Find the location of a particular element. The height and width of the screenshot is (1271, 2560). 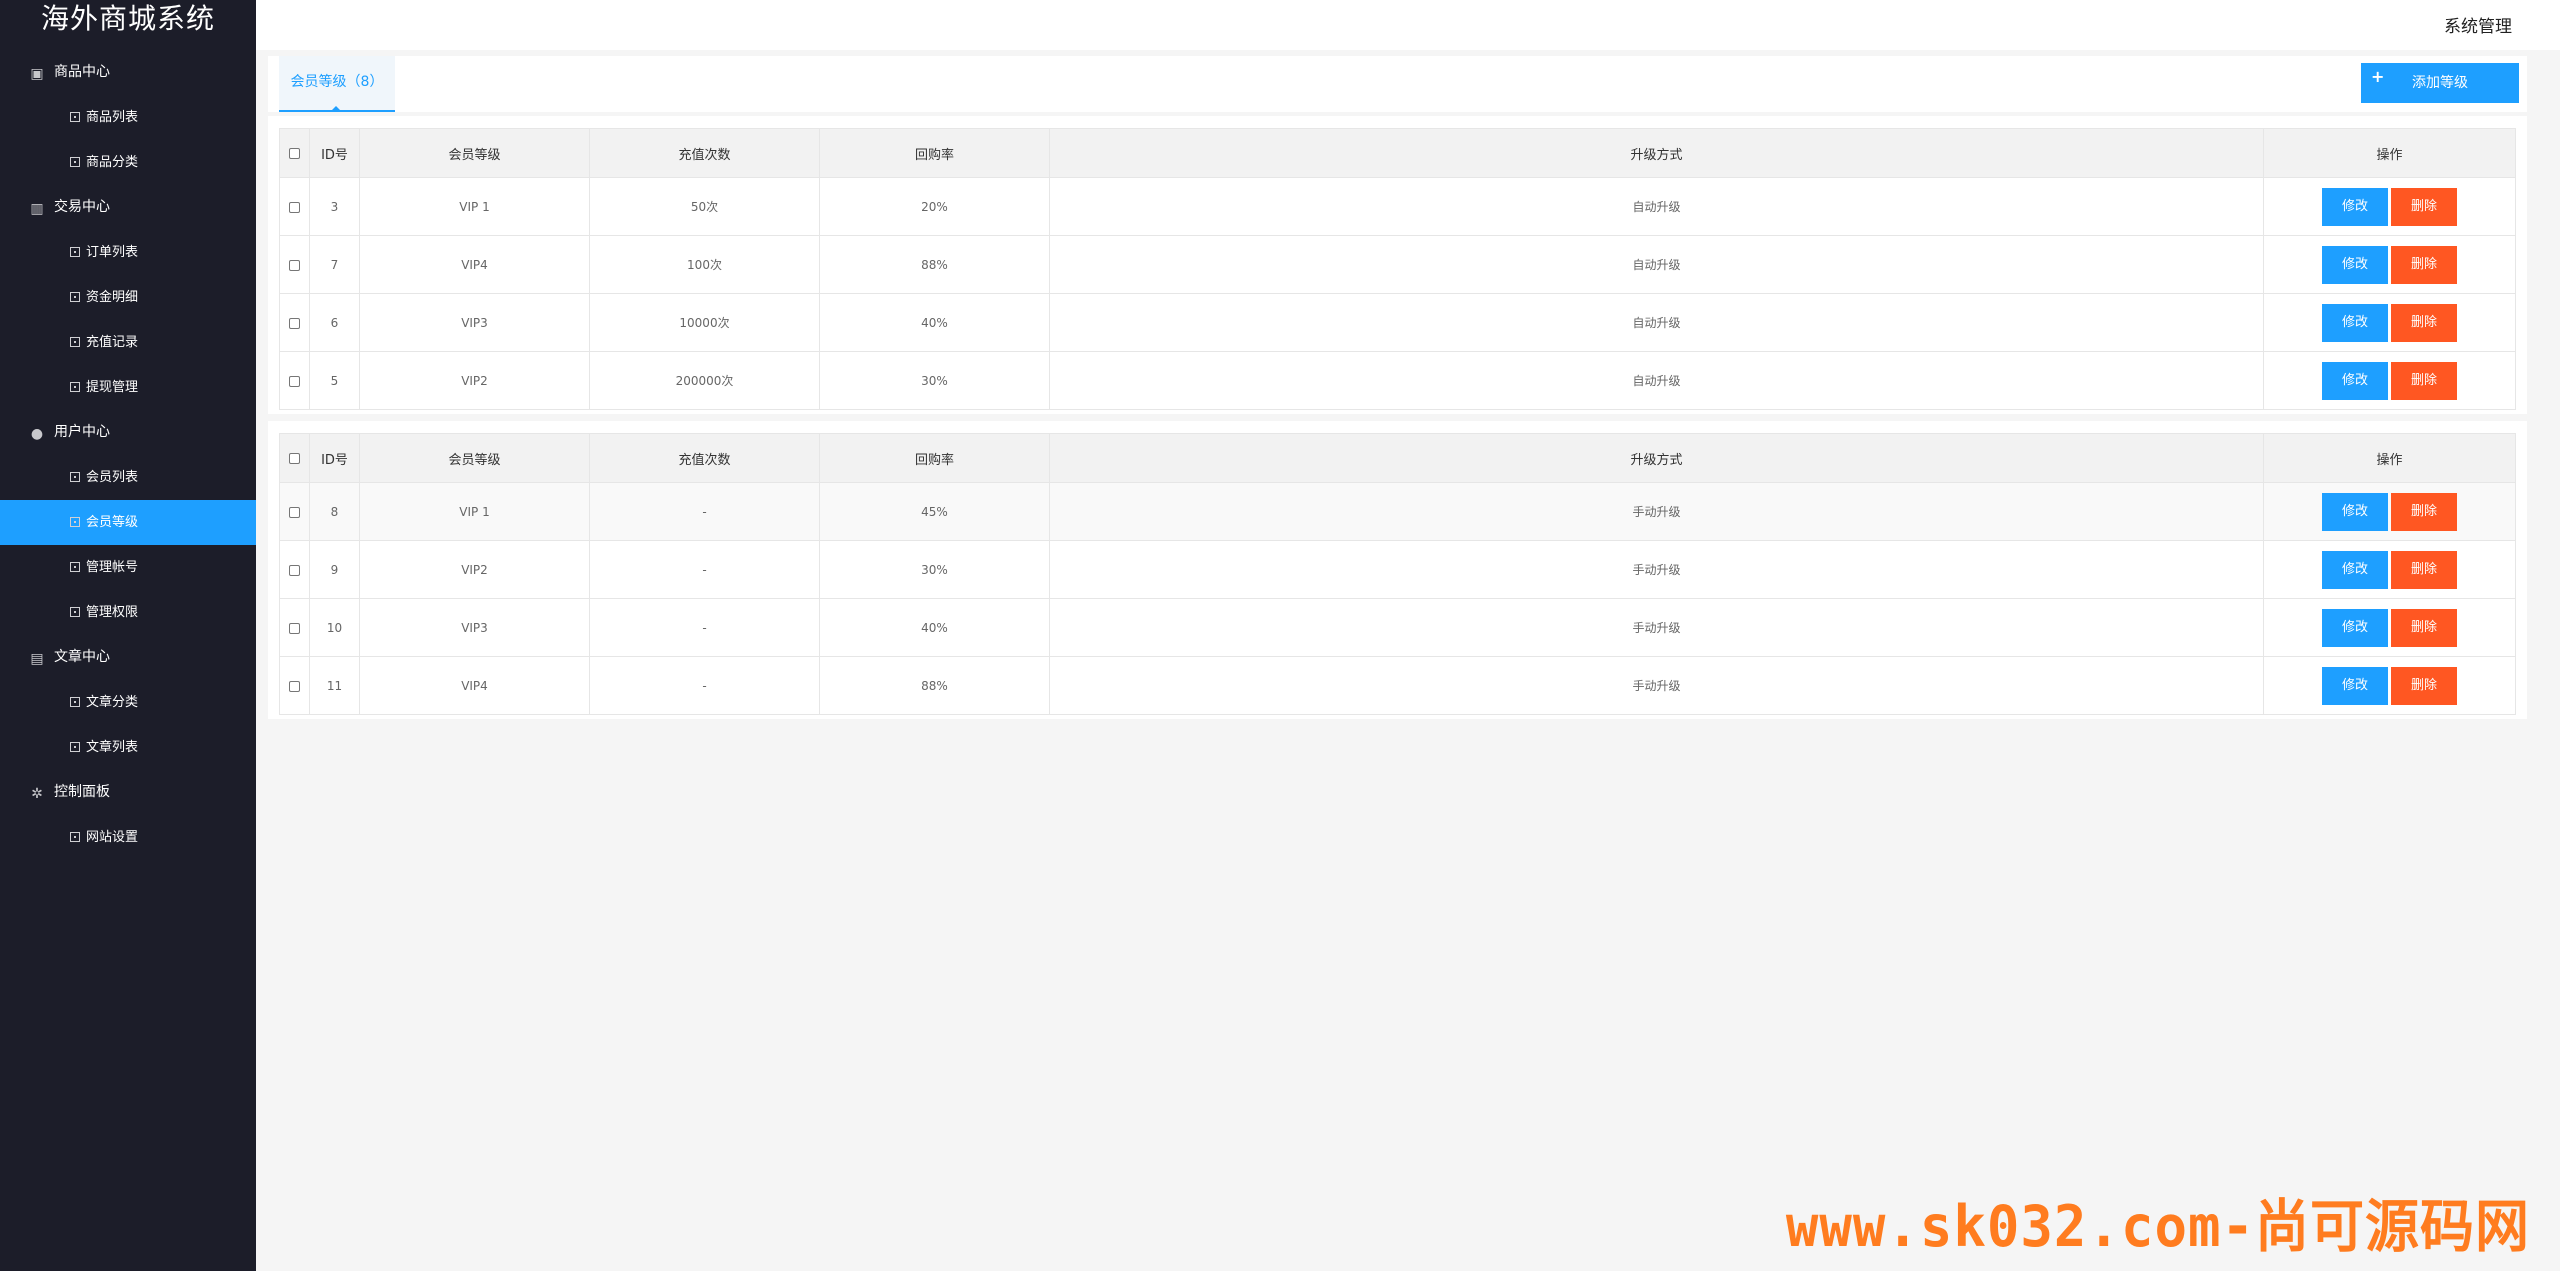

sidebar-group-article-center: ▤ 文章中心 is located at coordinates (128, 657).